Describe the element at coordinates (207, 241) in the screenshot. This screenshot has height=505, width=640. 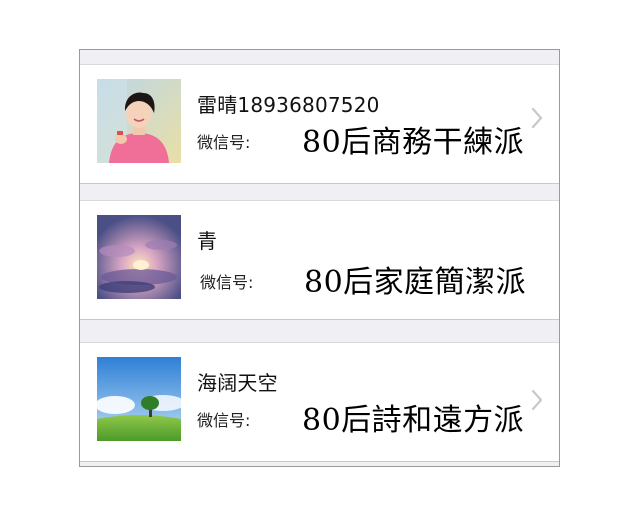
I see `contact-name: 青` at that location.